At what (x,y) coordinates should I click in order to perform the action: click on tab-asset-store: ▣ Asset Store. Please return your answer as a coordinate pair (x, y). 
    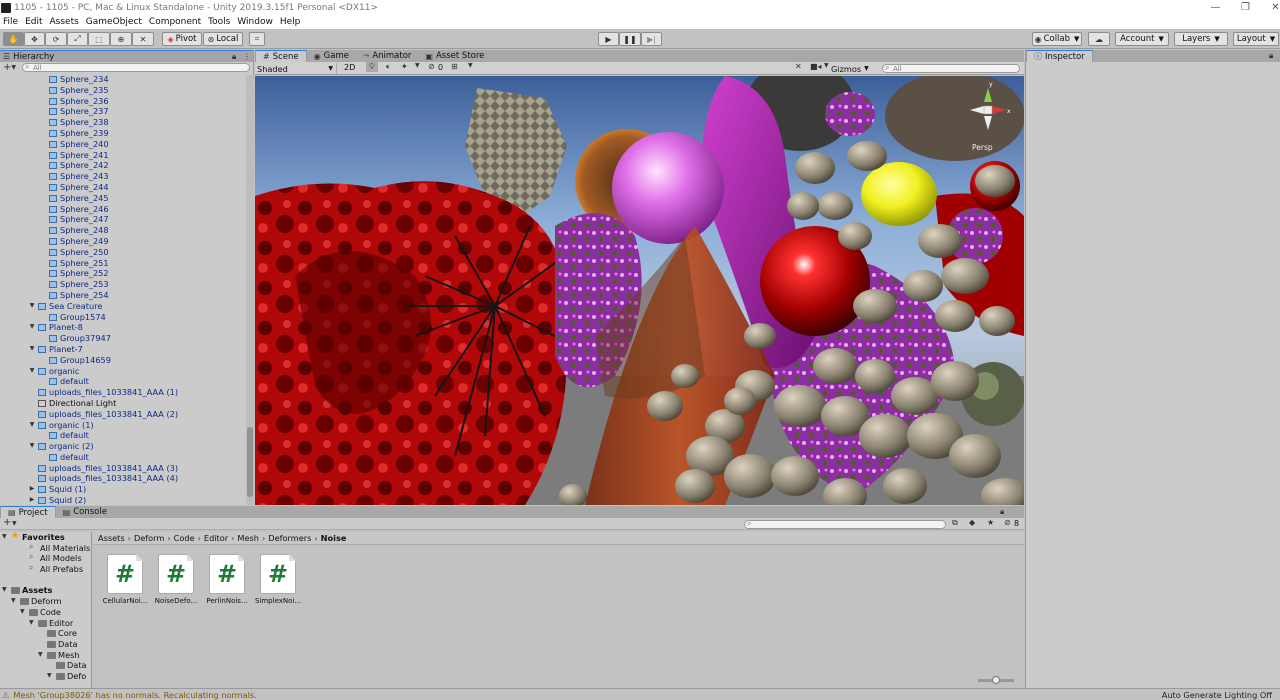
    Looking at the image, I should click on (454, 56).